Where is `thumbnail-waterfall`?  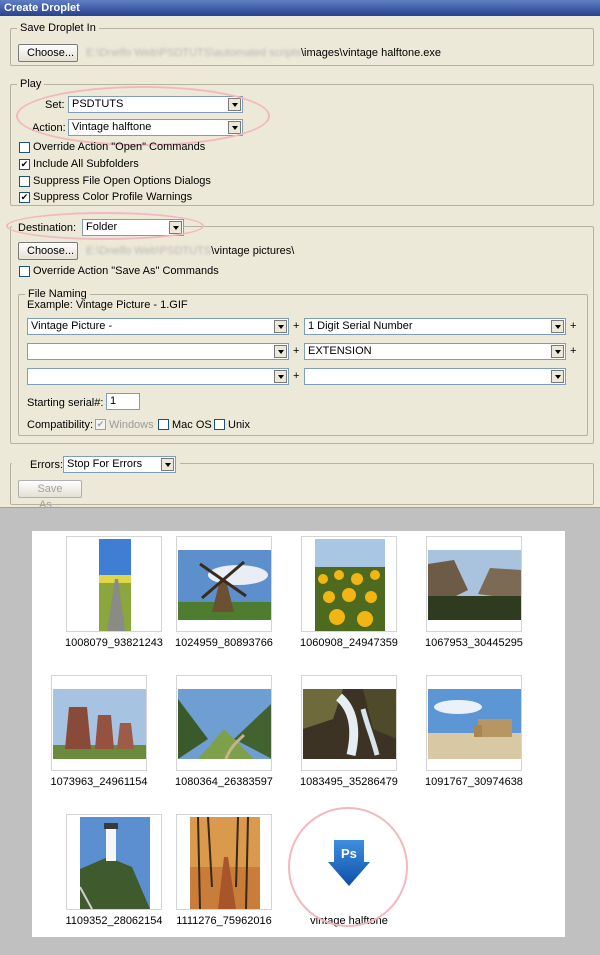
thumbnail-waterfall is located at coordinates (349, 723).